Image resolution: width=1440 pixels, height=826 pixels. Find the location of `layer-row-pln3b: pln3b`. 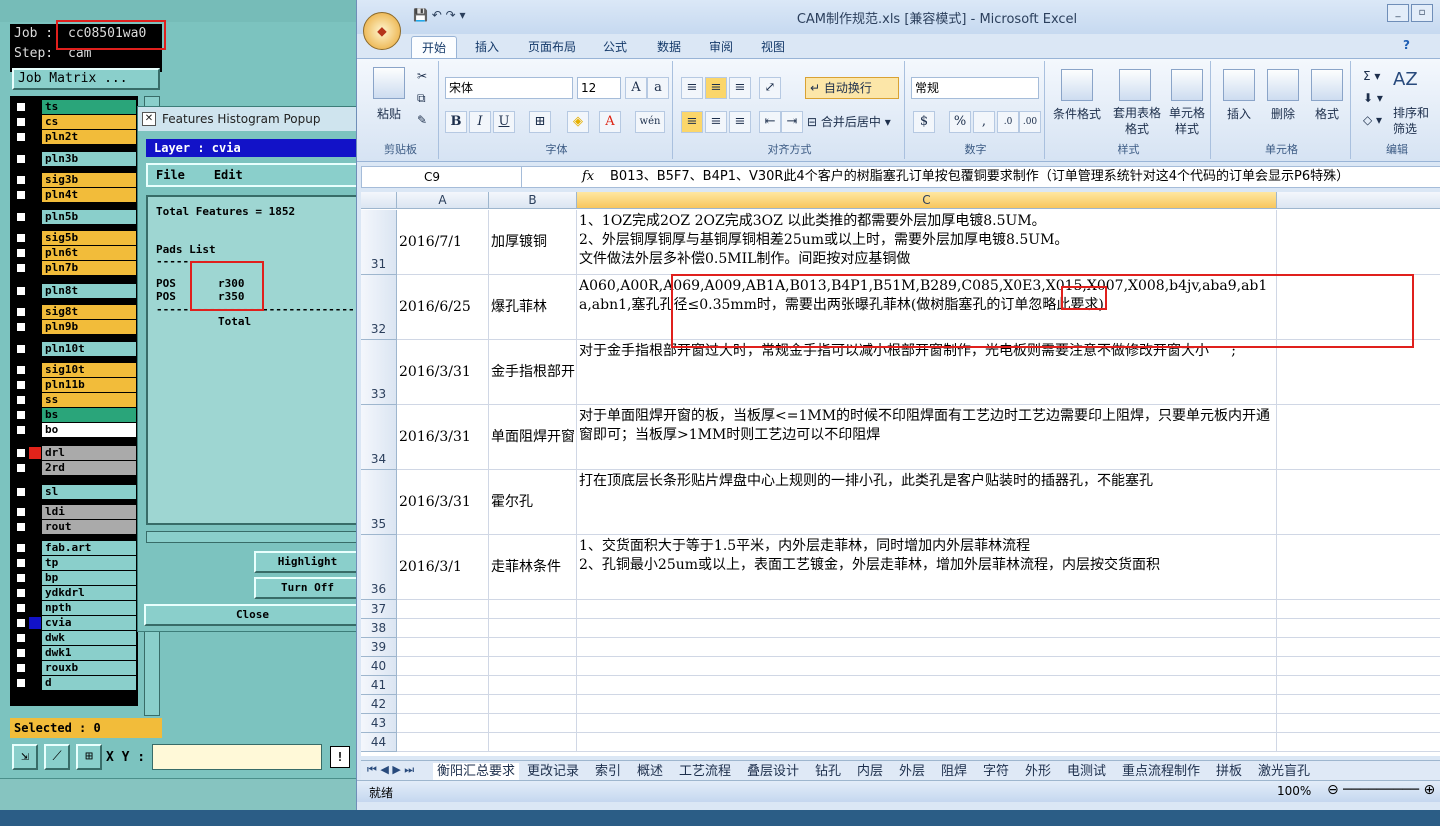

layer-row-pln3b: pln3b is located at coordinates (76, 159).